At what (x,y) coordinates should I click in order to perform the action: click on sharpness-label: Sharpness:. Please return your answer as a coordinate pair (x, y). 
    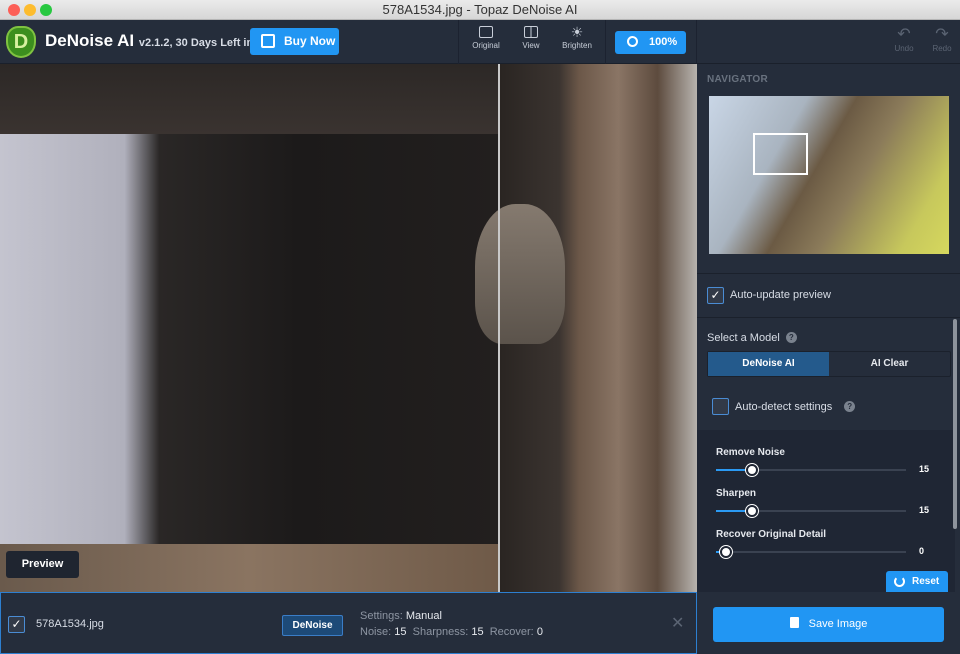
    Looking at the image, I should click on (440, 632).